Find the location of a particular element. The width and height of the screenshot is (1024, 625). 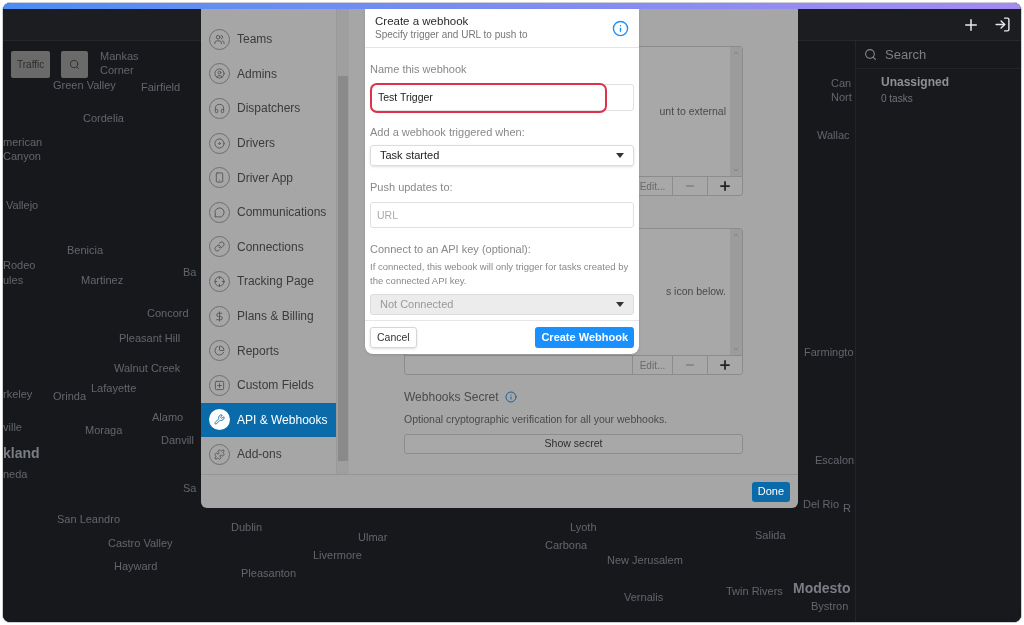

map-place-label: Can Nort is located at coordinates (842, 90).